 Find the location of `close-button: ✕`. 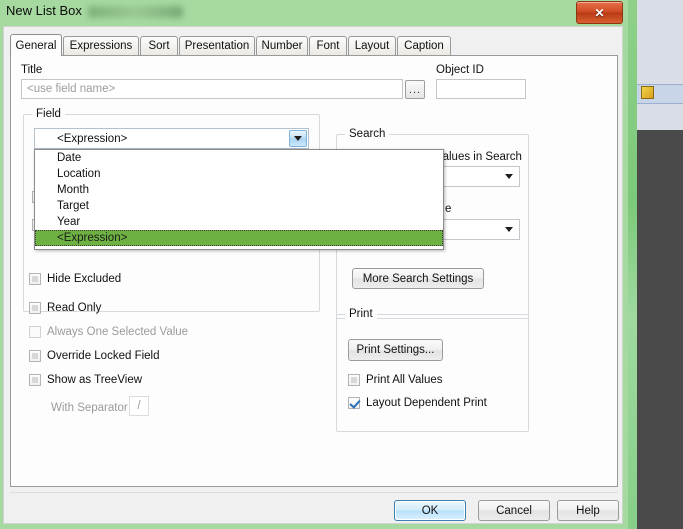

close-button: ✕ is located at coordinates (599, 12).